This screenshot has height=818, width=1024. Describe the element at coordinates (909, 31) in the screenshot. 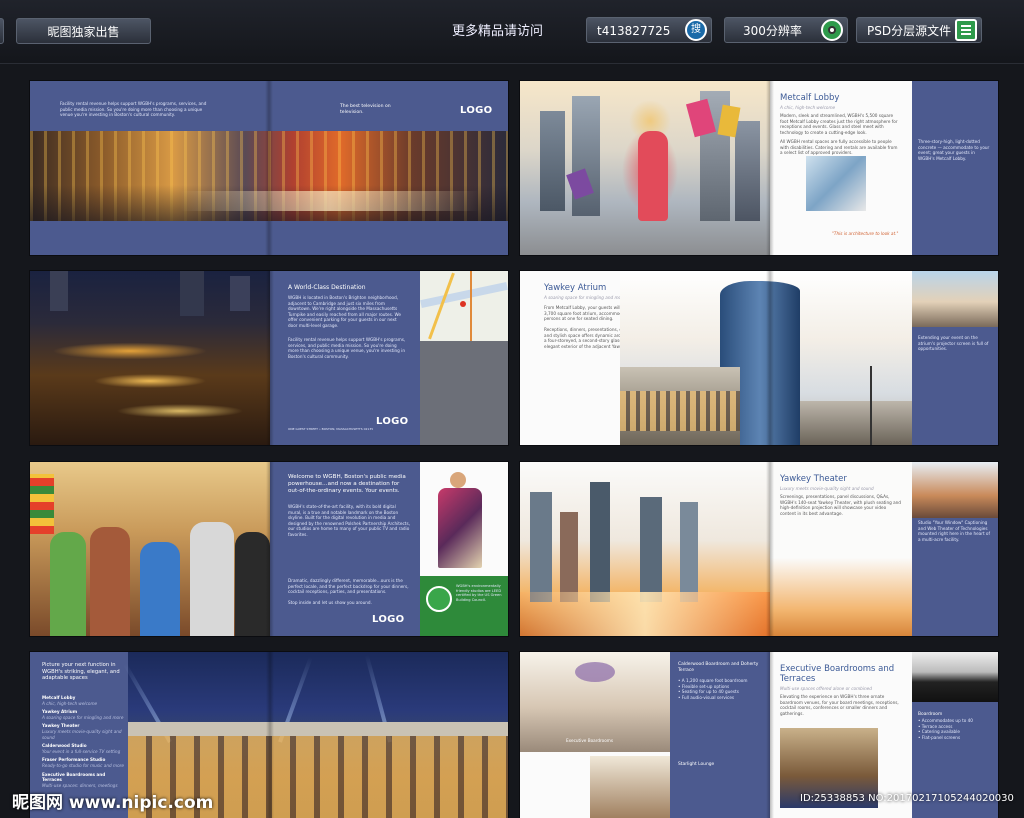

I see `psd-label: PSD分层源文件` at that location.